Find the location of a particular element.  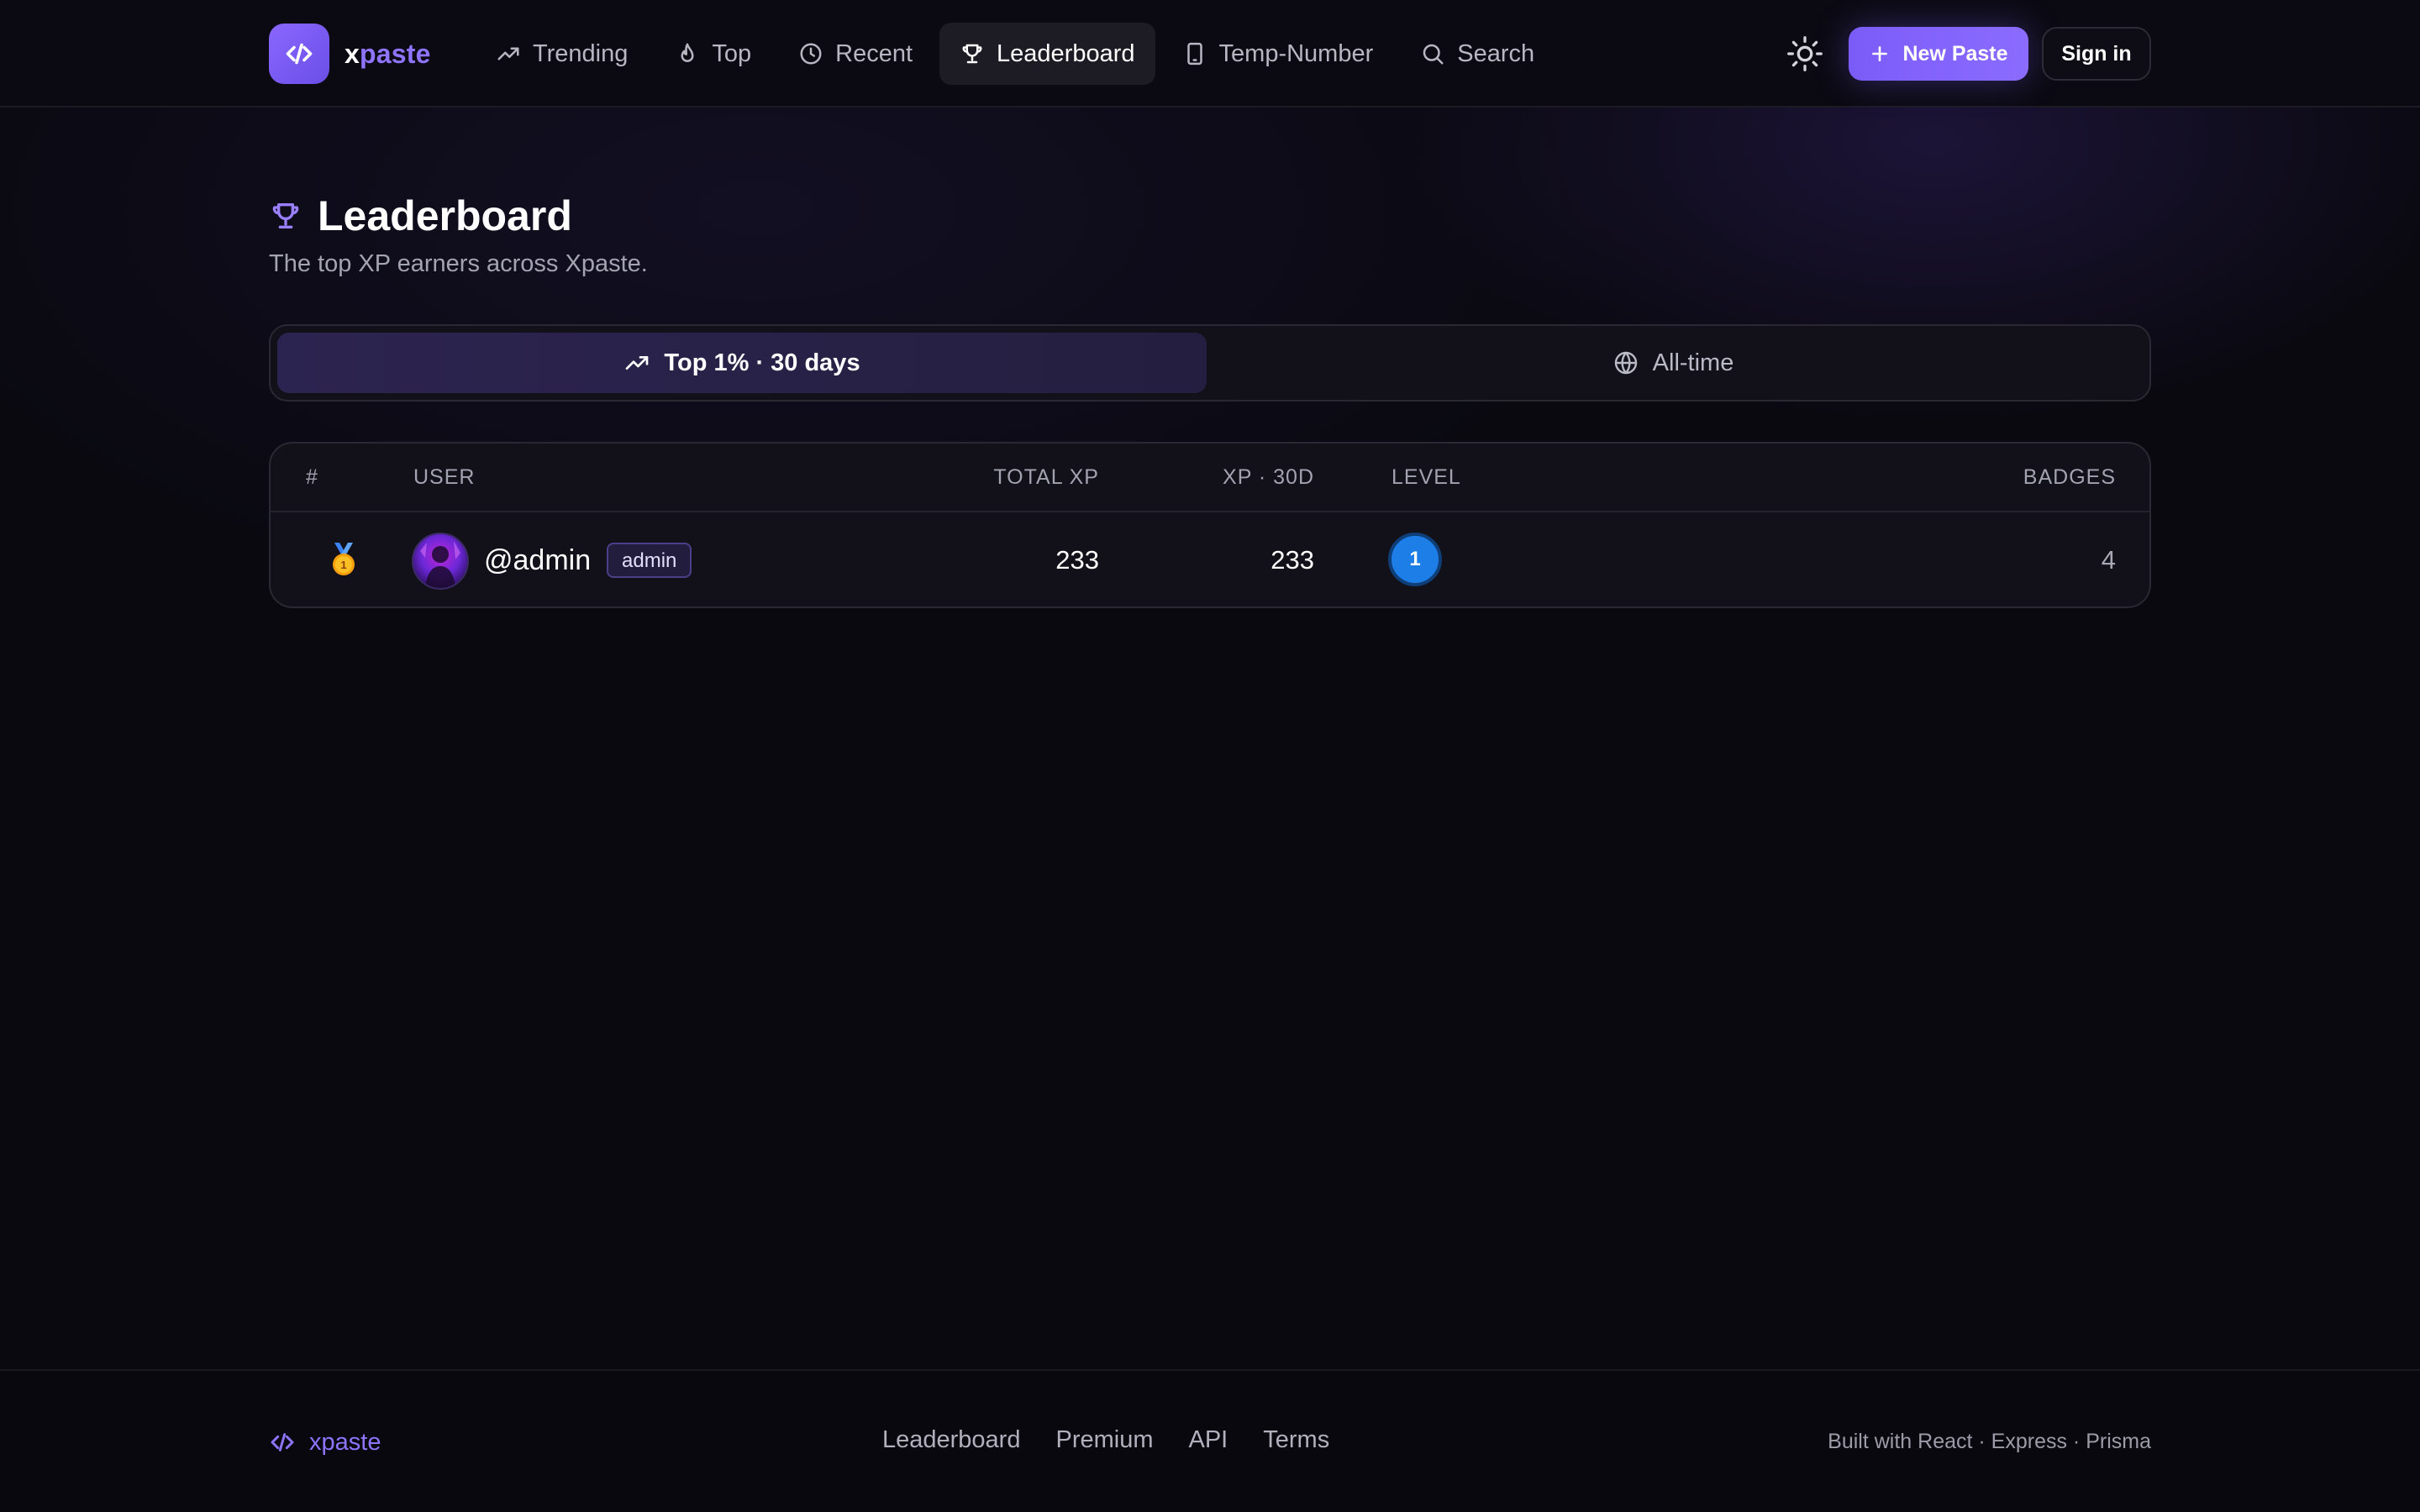

new-paste-label: New Paste is located at coordinates (1955, 53).